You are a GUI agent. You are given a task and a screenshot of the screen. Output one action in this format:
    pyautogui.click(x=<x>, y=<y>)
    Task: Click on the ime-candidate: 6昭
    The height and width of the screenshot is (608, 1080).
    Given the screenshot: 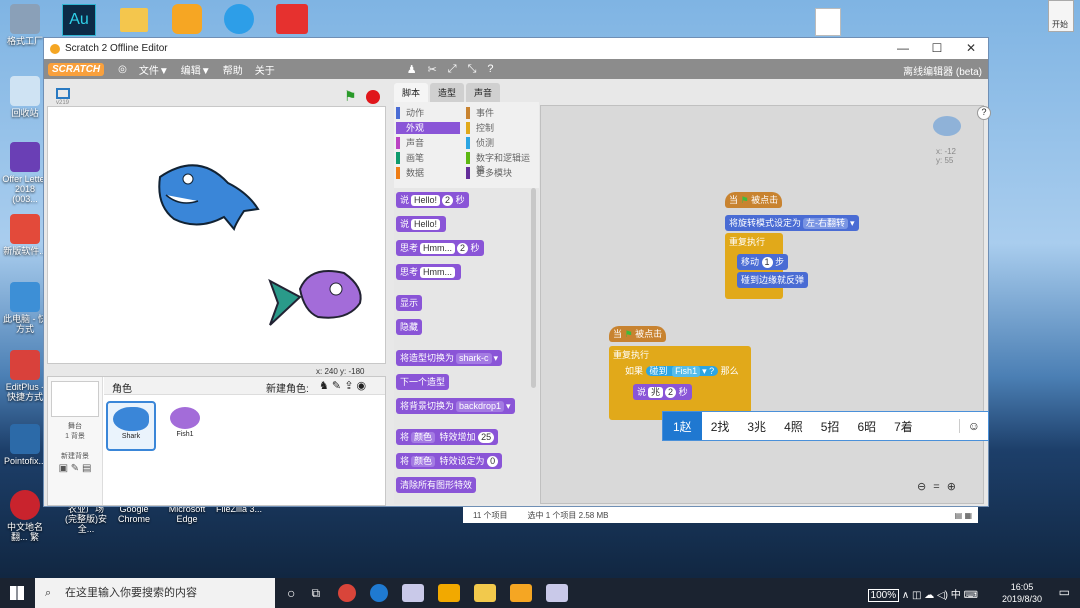 What is the action you would take?
    pyautogui.click(x=866, y=426)
    